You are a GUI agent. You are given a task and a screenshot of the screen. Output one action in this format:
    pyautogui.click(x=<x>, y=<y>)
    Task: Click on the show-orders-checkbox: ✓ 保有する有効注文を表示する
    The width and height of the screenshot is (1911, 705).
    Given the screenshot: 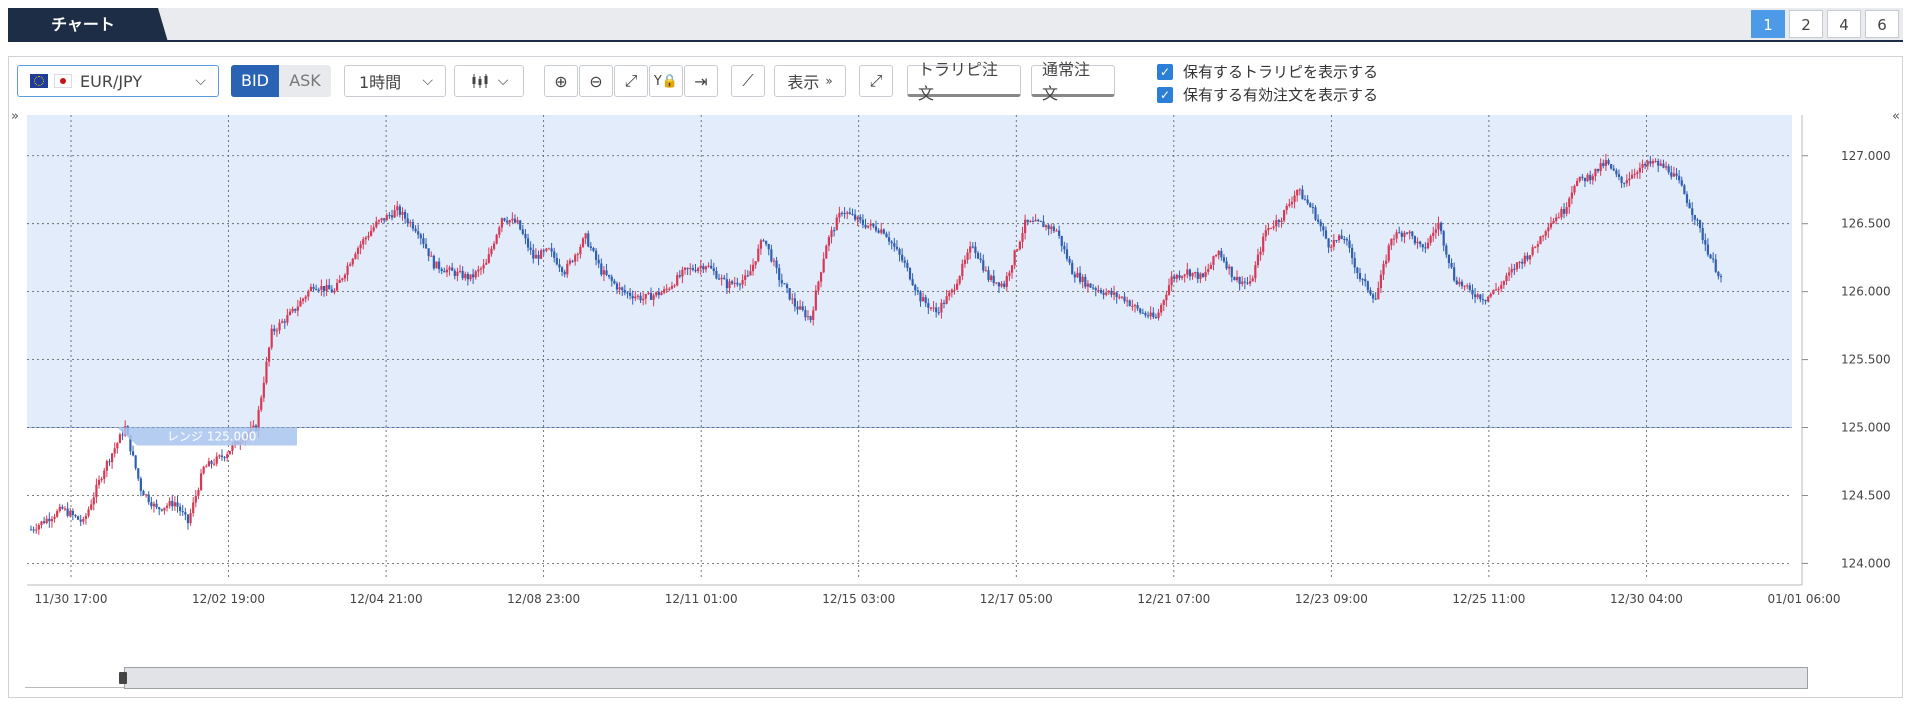 What is the action you would take?
    pyautogui.click(x=1267, y=94)
    